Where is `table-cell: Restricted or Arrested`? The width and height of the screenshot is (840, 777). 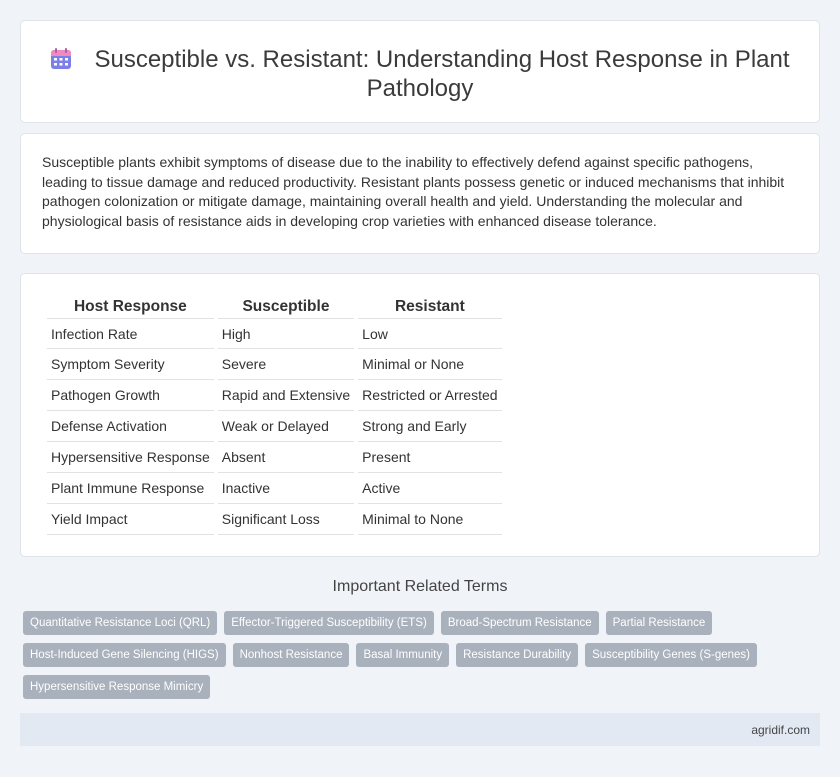 table-cell: Restricted or Arrested is located at coordinates (430, 395).